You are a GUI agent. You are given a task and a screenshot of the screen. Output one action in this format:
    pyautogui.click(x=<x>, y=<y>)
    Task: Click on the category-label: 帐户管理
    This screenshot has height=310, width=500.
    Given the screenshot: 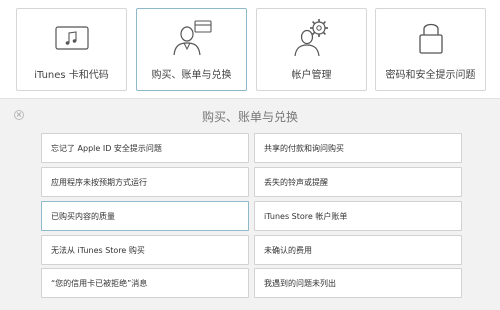 What is the action you would take?
    pyautogui.click(x=311, y=75)
    